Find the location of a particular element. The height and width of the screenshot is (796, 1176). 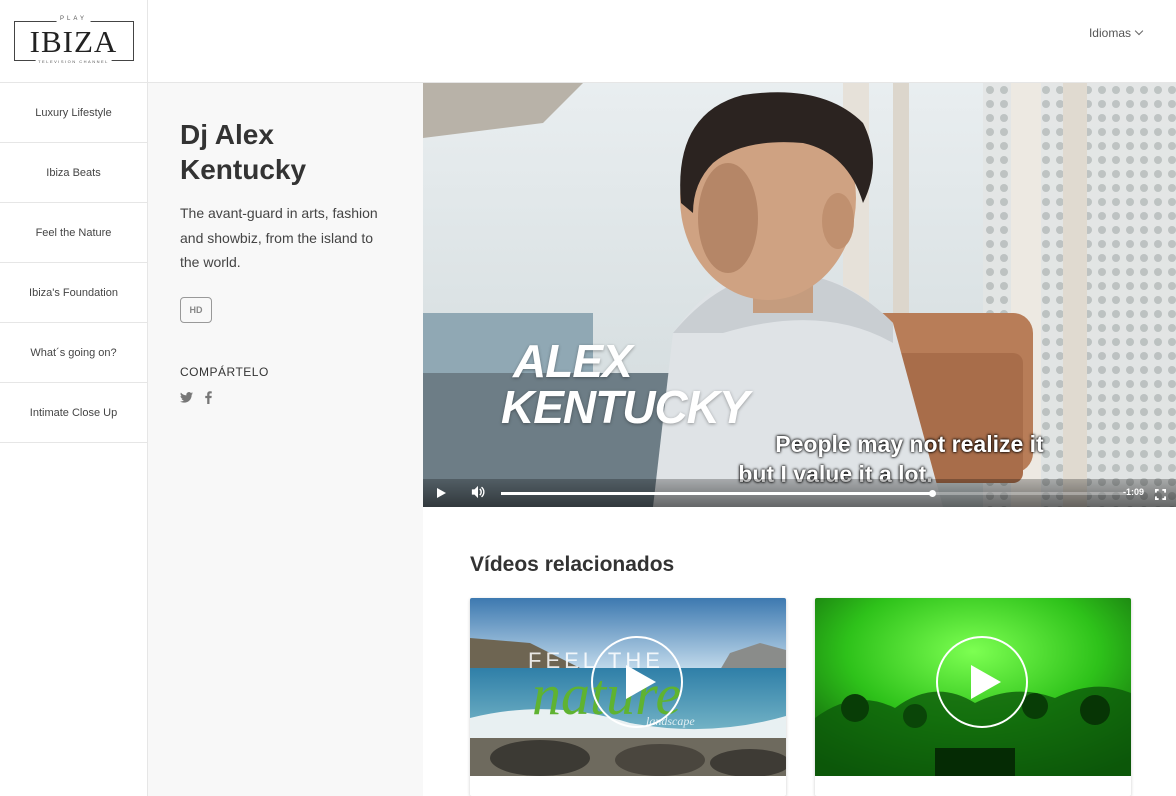

facebook-icon is located at coordinates (208, 397).